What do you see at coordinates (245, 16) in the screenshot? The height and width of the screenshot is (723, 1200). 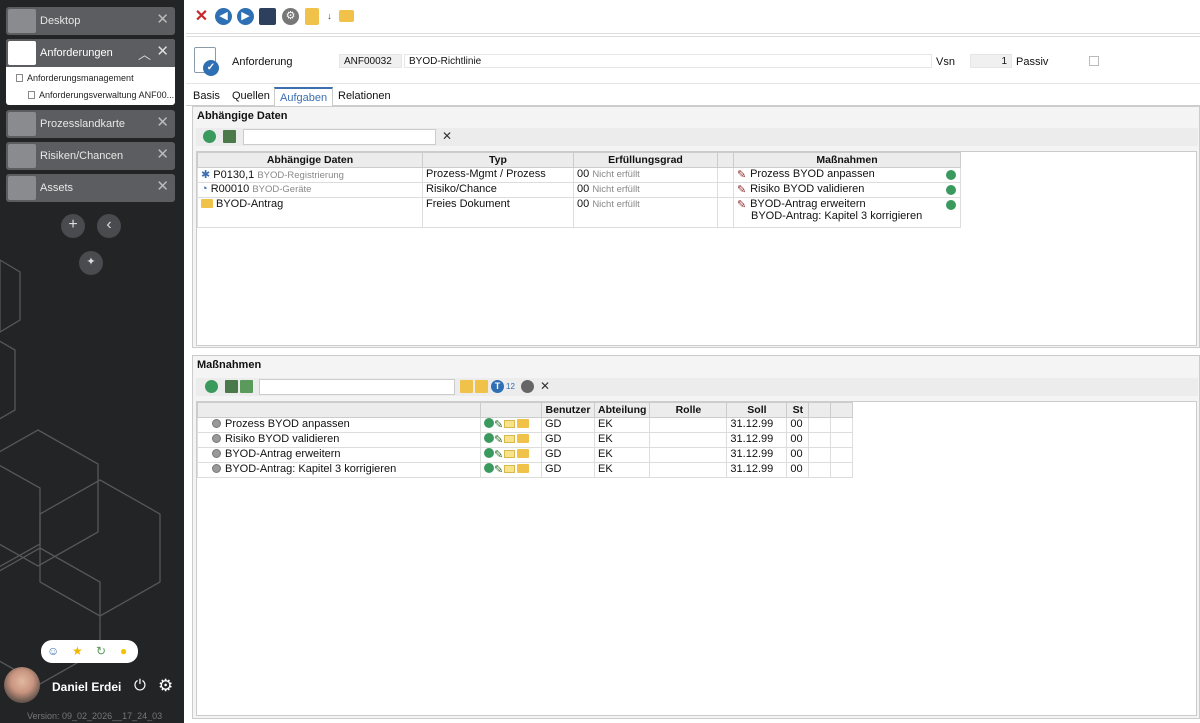 I see `forward-icon: ▶` at bounding box center [245, 16].